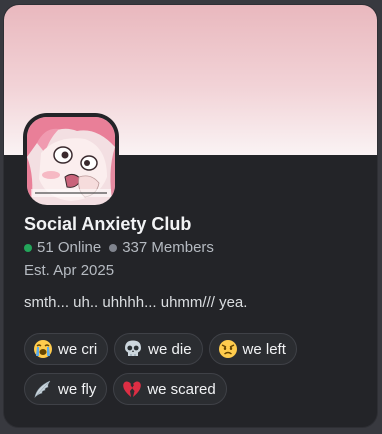  What do you see at coordinates (69, 247) in the screenshot?
I see `online-count: 51 Online` at bounding box center [69, 247].